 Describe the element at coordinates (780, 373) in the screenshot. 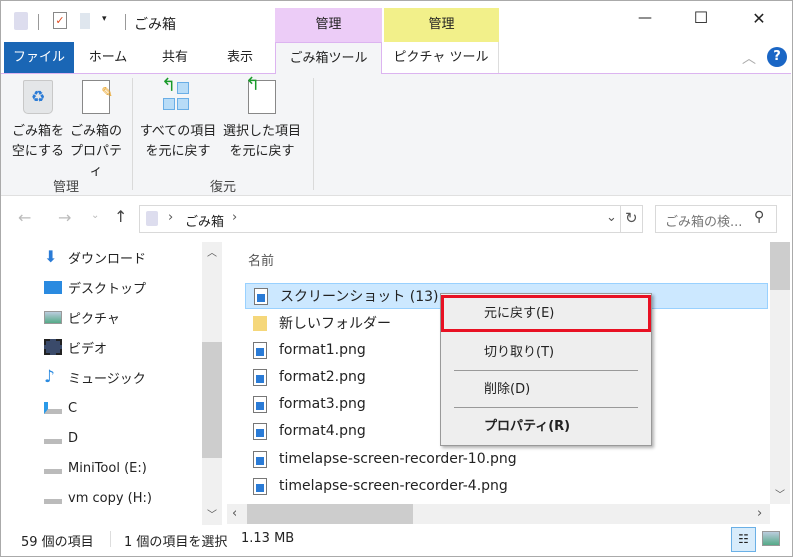

I see `file-list-vertical-scrollbar: ﹀` at that location.